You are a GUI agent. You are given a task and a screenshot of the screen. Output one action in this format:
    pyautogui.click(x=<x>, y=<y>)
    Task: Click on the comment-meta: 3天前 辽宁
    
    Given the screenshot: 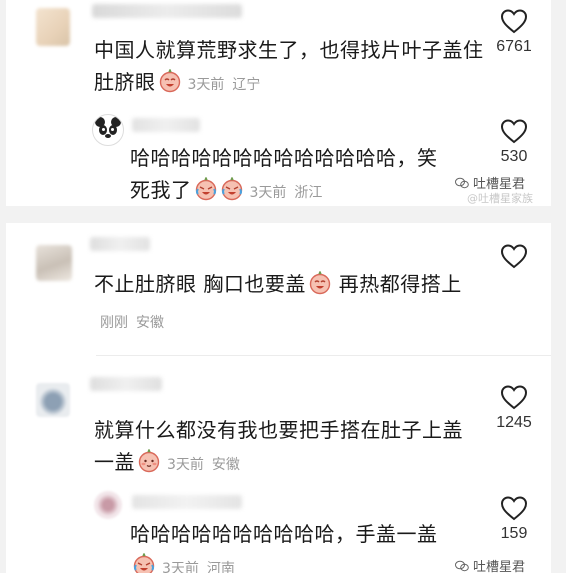 What is the action you would take?
    pyautogui.click(x=224, y=85)
    